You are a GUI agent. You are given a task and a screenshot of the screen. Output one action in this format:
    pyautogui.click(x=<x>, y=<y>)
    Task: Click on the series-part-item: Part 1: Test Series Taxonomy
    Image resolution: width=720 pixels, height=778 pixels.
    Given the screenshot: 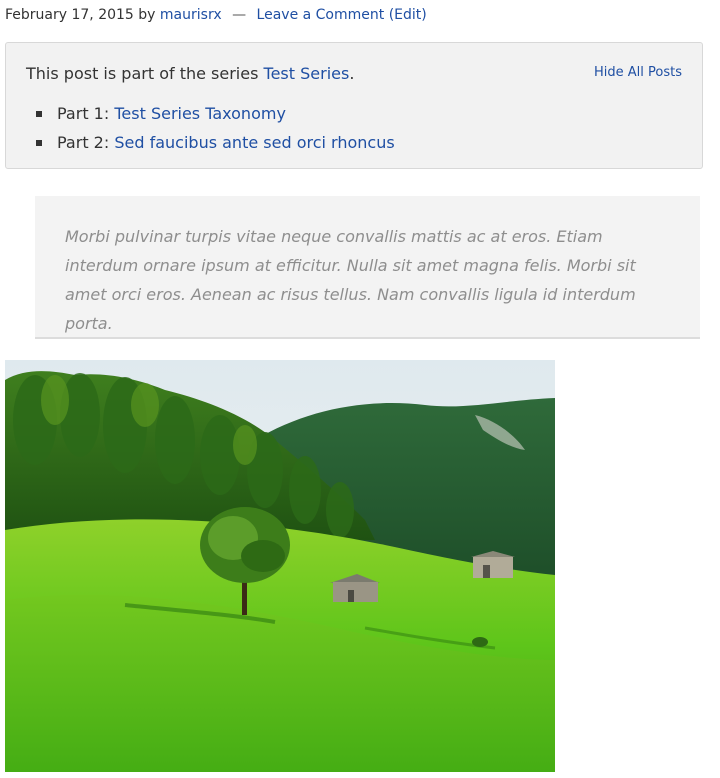 What is the action you would take?
    pyautogui.click(x=215, y=113)
    